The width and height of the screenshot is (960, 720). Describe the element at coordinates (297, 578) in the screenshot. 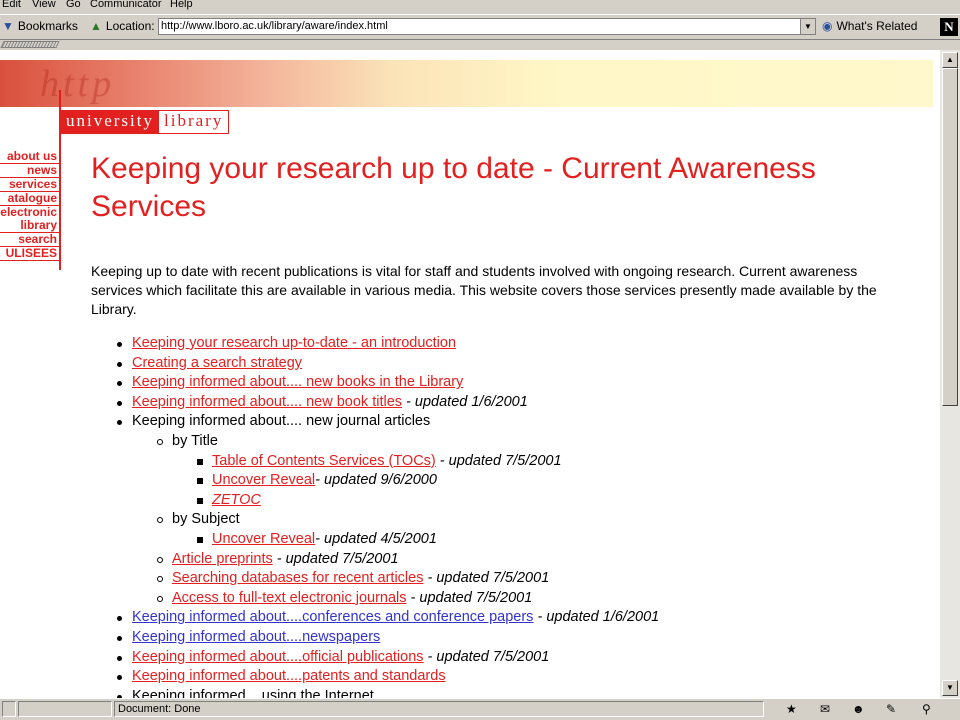

I see `list-item-link: Searching databases for recent articles` at that location.